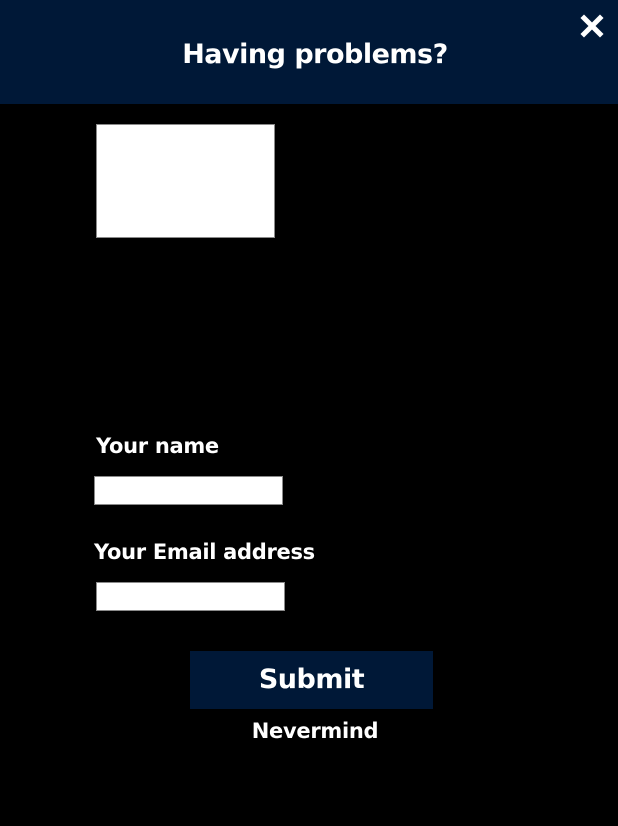 The image size is (618, 826). I want to click on problem-description-field, so click(185, 181).